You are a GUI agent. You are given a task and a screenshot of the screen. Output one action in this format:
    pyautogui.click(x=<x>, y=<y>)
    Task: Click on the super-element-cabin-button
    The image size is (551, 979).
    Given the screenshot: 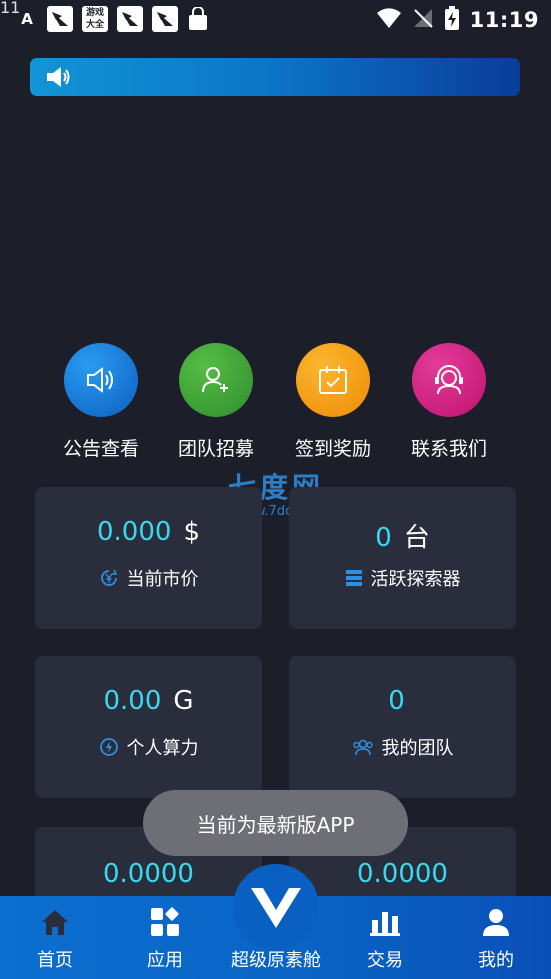 What is the action you would take?
    pyautogui.click(x=276, y=907)
    